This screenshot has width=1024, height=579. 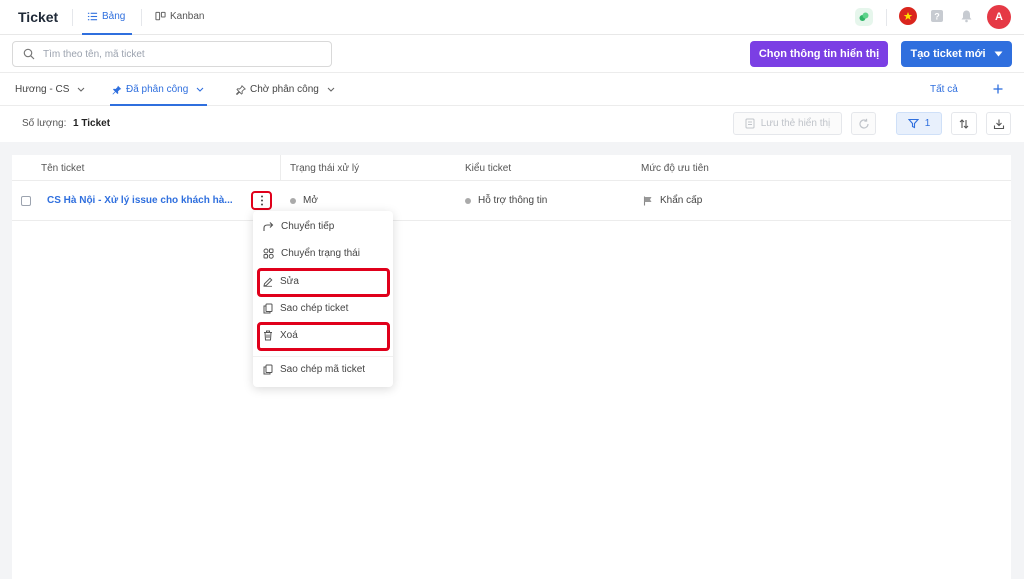 I want to click on tab-bang: Bảng, so click(x=106, y=16).